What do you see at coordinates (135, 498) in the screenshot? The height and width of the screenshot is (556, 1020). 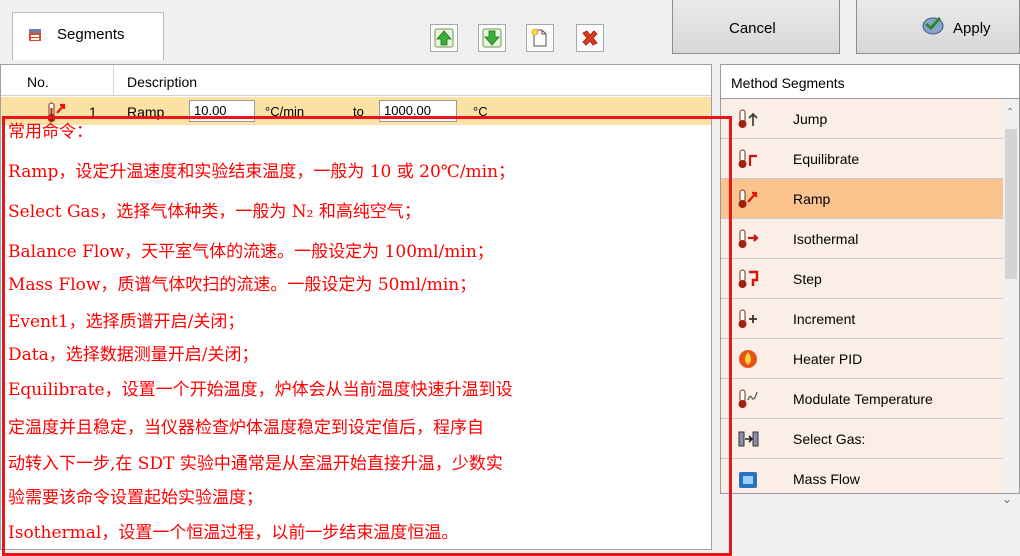 I see `annotation-line: 验需要该命令设置起始实验温度；` at bounding box center [135, 498].